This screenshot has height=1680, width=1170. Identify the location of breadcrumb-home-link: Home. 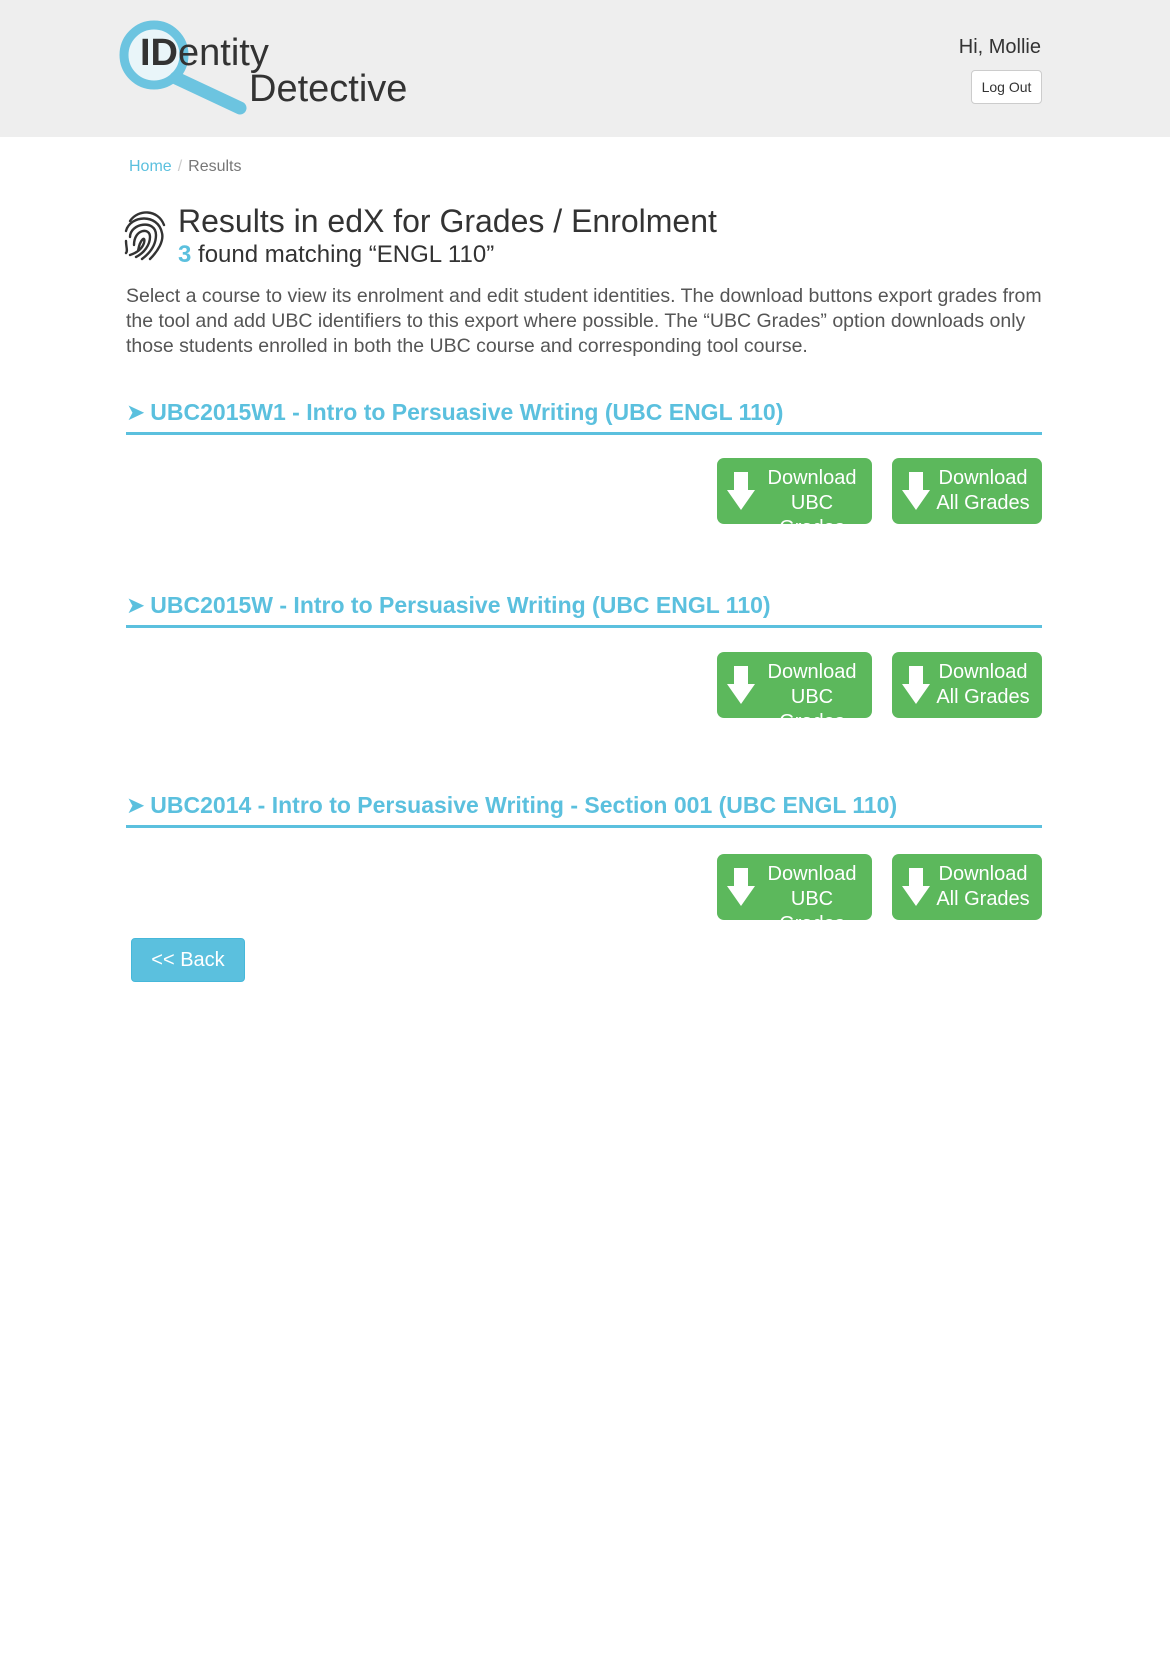
(150, 166).